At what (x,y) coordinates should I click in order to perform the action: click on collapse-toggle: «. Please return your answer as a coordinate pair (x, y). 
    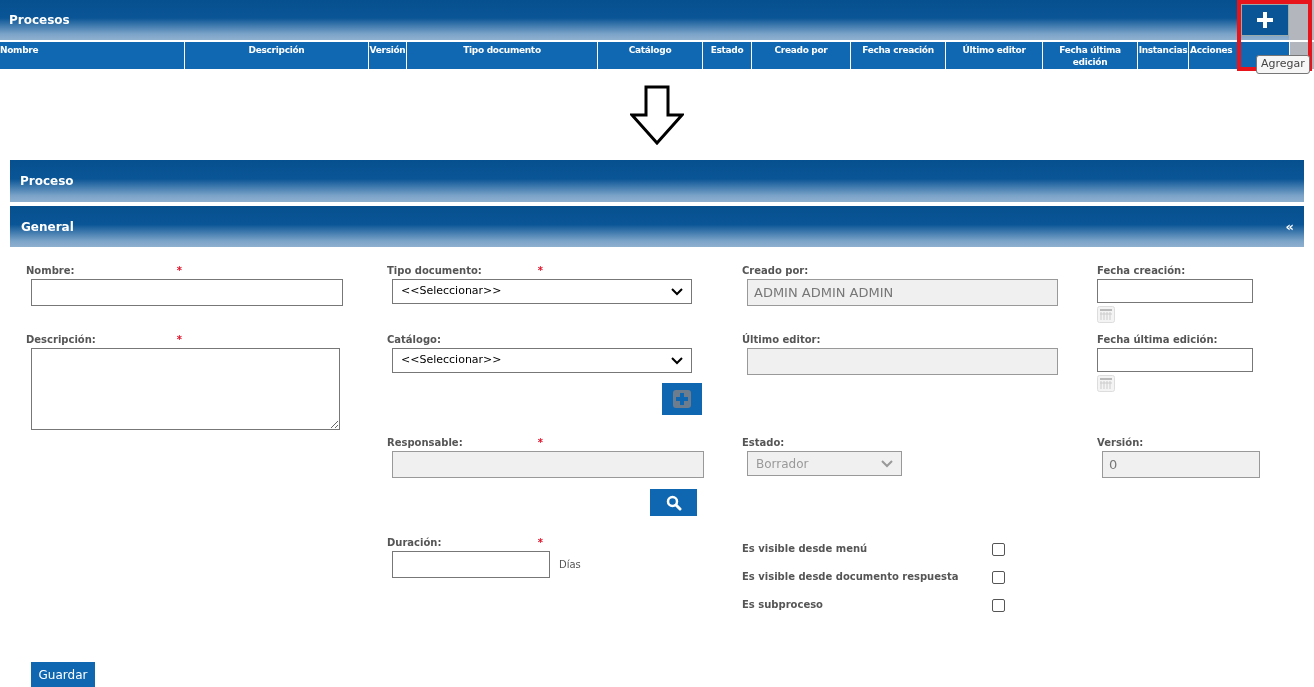
    Looking at the image, I should click on (1294, 226).